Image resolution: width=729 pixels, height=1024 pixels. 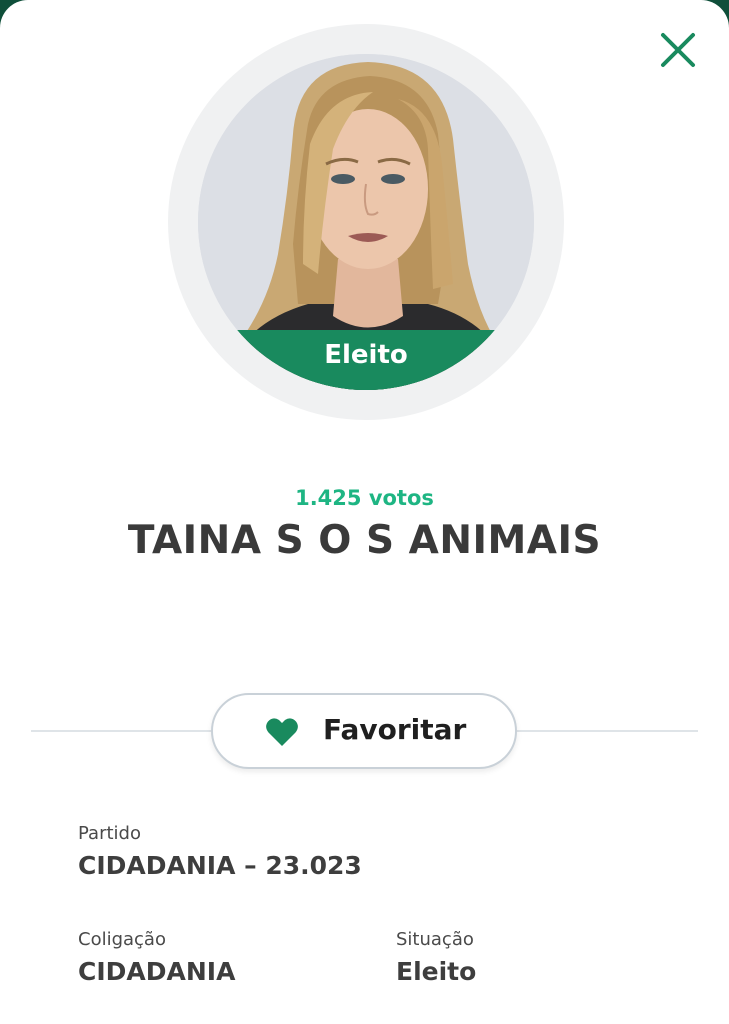 What do you see at coordinates (436, 971) in the screenshot?
I see `situacao-value: Eleito` at bounding box center [436, 971].